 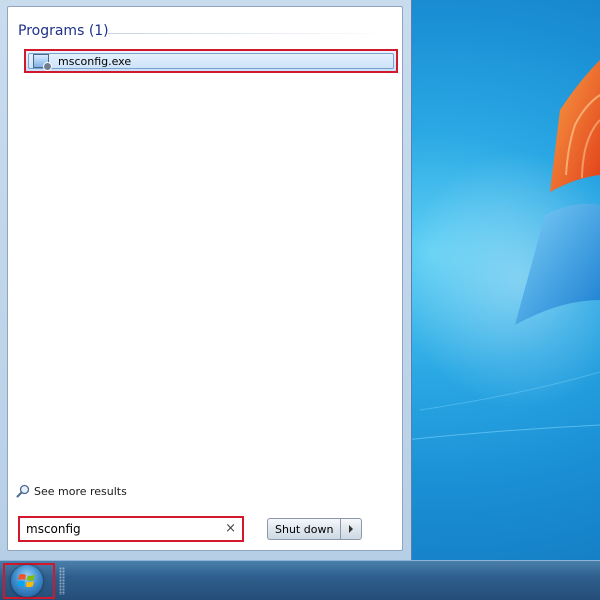 I want to click on programs-group-header: Programs (1), so click(x=63, y=31).